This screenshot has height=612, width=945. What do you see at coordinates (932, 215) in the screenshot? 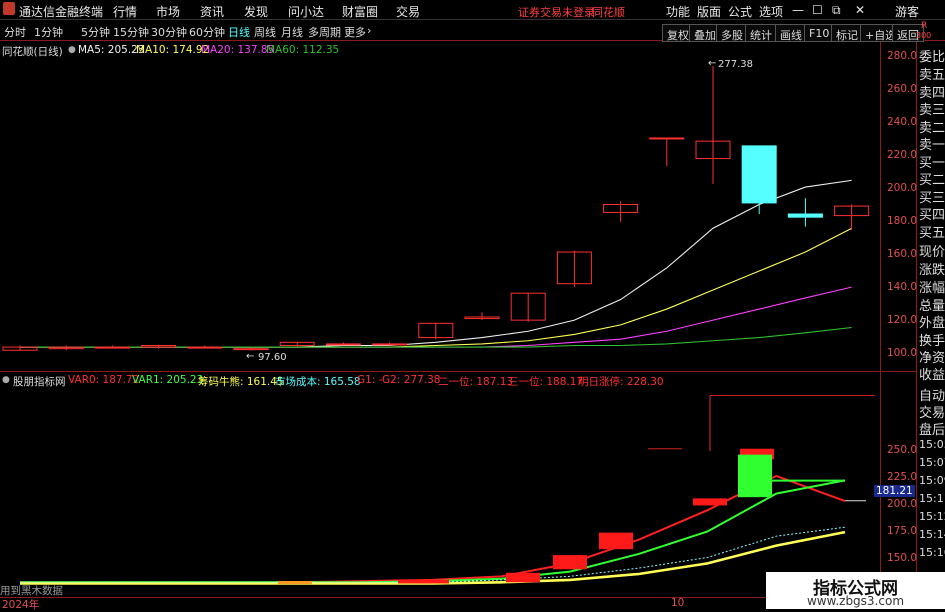
I see `side-label: 买四` at bounding box center [932, 215].